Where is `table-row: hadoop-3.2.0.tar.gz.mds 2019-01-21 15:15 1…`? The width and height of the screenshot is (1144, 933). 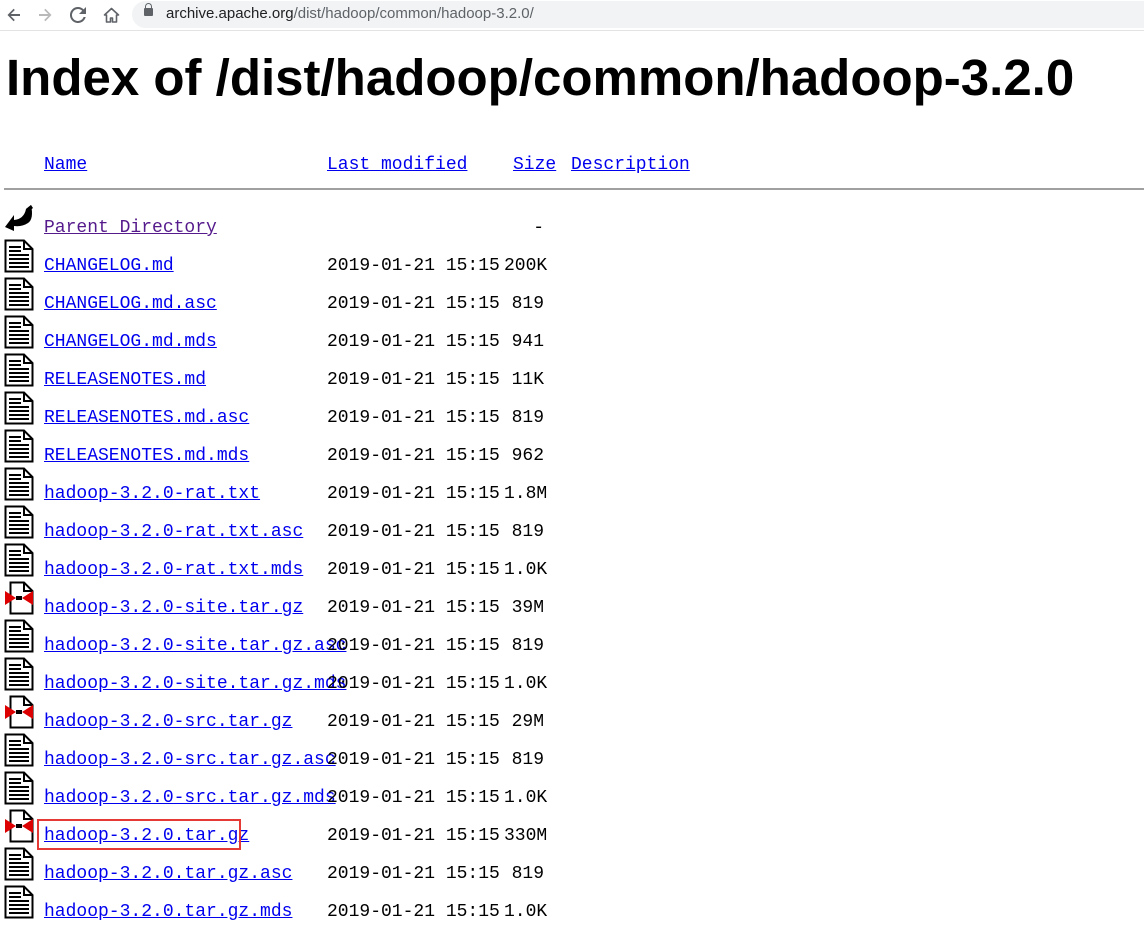
table-row: hadoop-3.2.0.tar.gz.mds 2019-01-21 15:15 1… is located at coordinates (350, 908).